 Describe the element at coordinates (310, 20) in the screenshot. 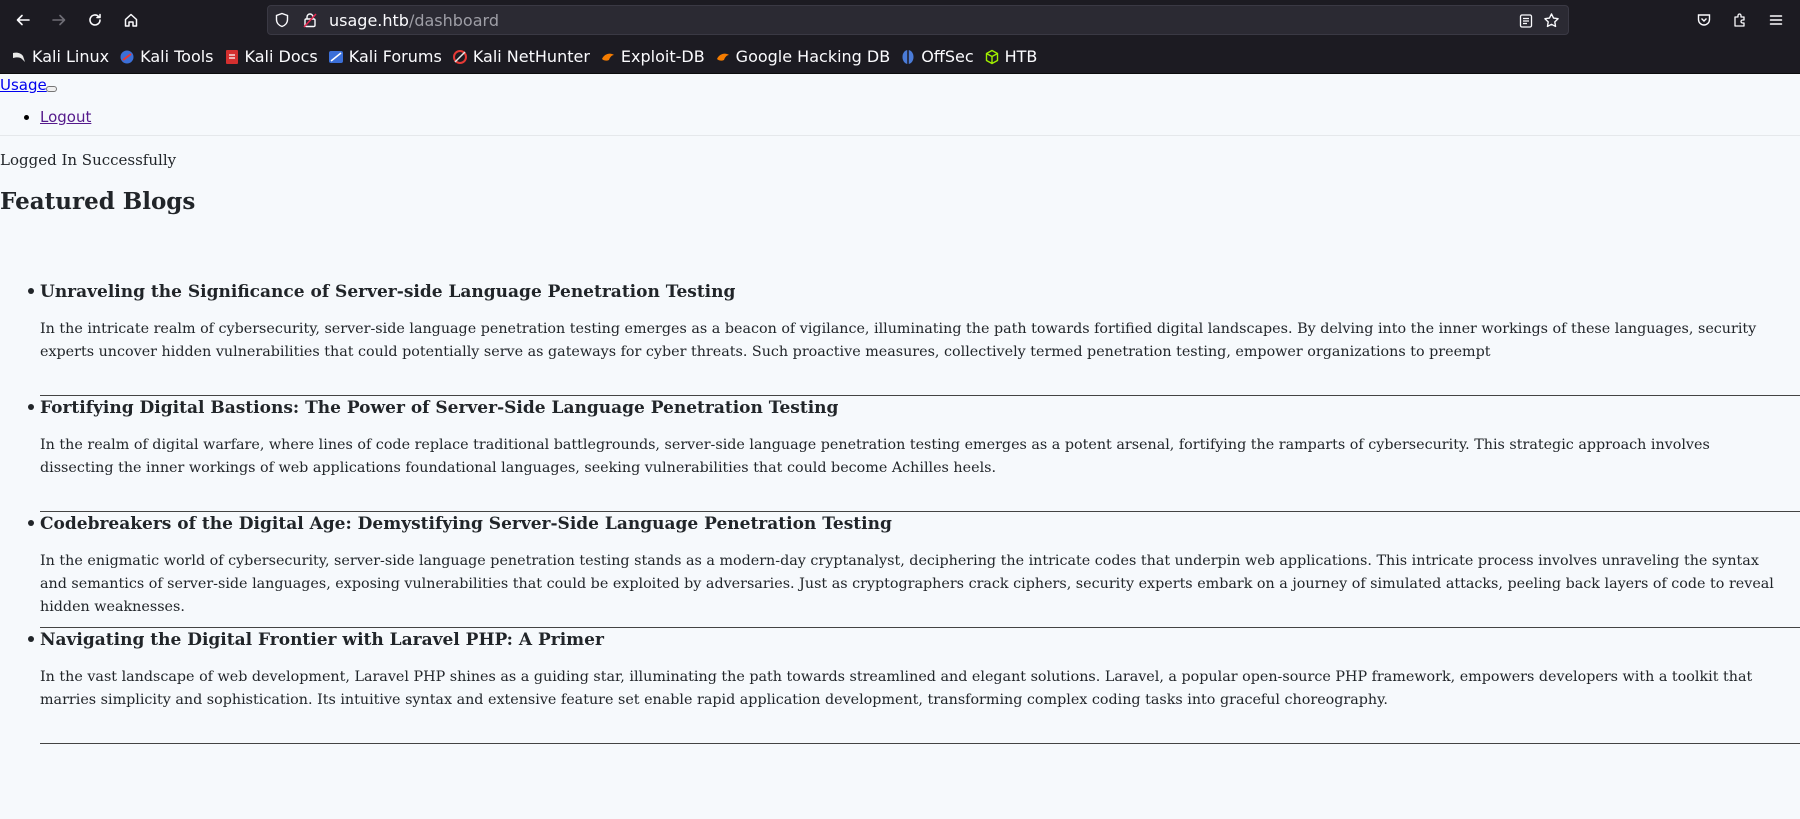

I see `insecure-lock-icon` at that location.